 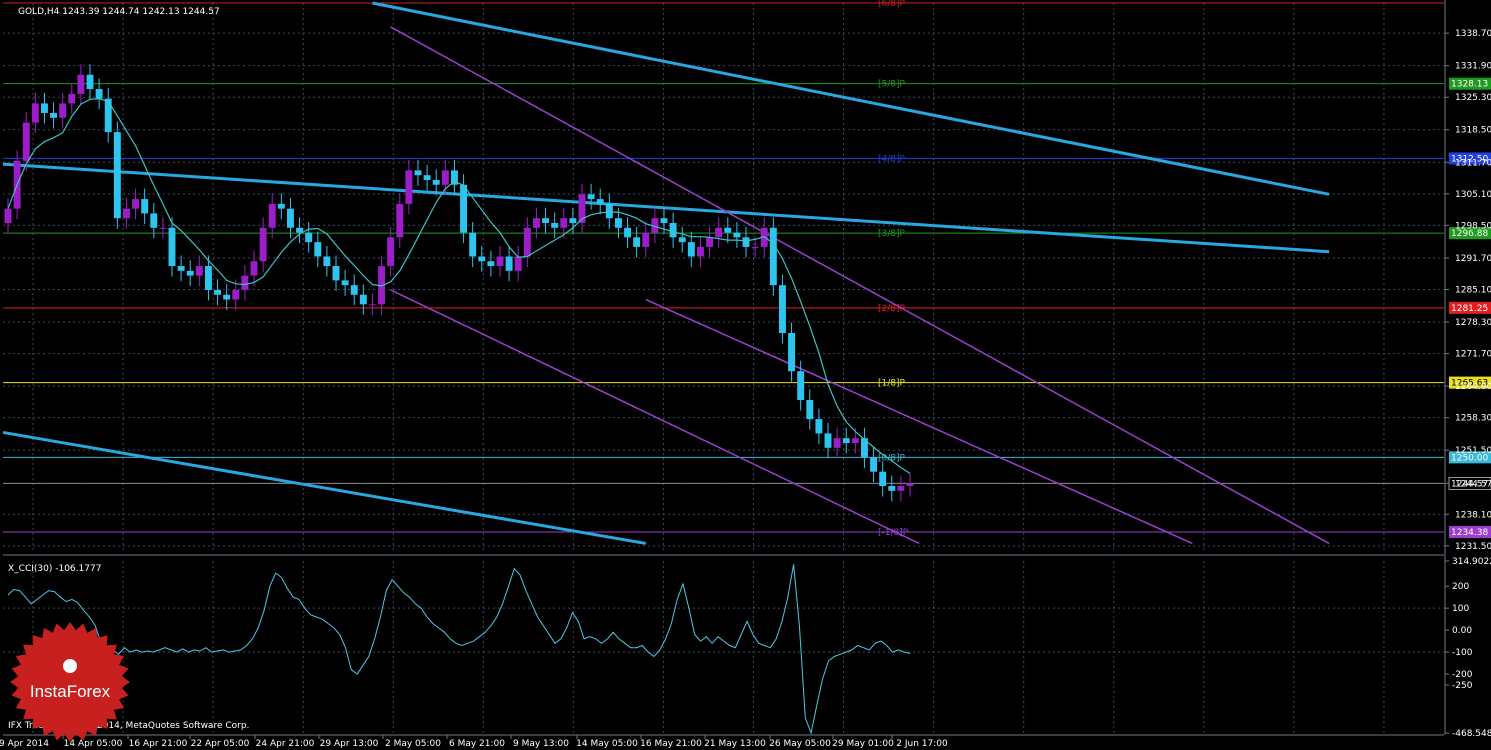 What do you see at coordinates (1473, 484) in the screenshot?
I see `y-tick-label: 1244.57` at bounding box center [1473, 484].